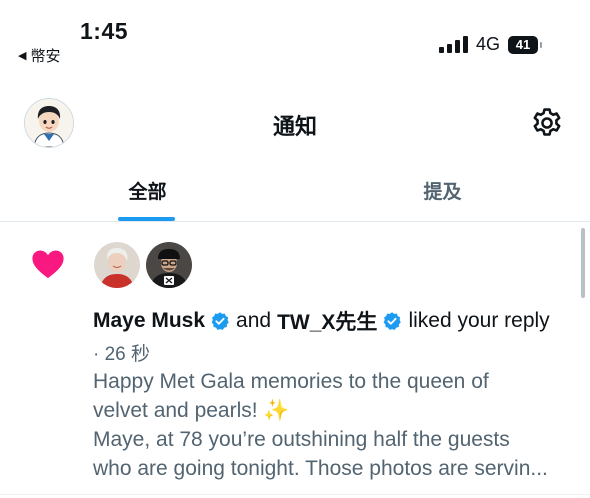 The width and height of the screenshot is (590, 498). I want to click on avatar-tw-x, so click(169, 265).